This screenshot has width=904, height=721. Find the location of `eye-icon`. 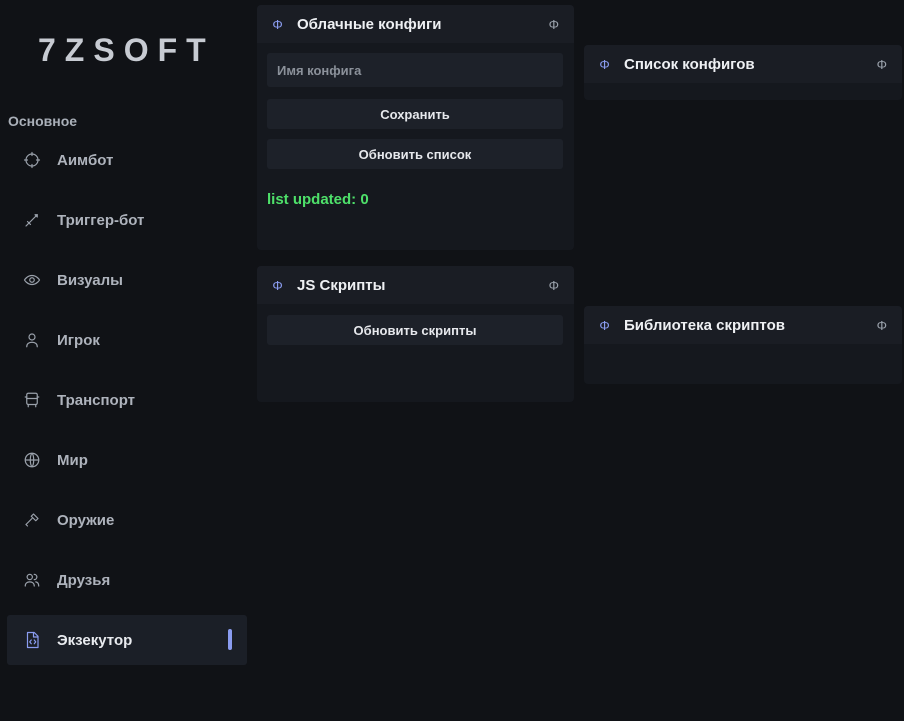

eye-icon is located at coordinates (32, 280).